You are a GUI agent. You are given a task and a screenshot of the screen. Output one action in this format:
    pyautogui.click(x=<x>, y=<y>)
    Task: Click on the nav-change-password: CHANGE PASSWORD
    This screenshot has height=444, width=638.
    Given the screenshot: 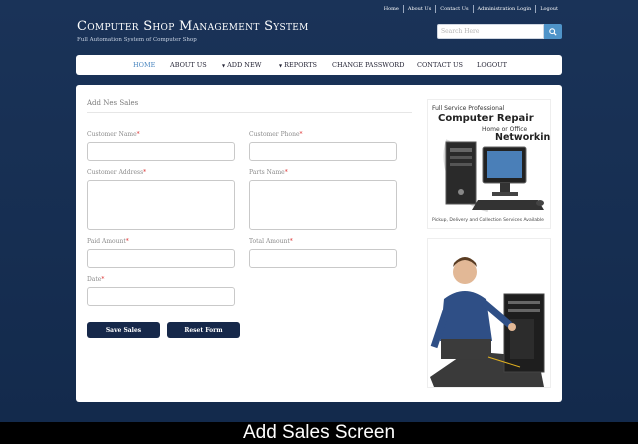 What is the action you would take?
    pyautogui.click(x=368, y=65)
    